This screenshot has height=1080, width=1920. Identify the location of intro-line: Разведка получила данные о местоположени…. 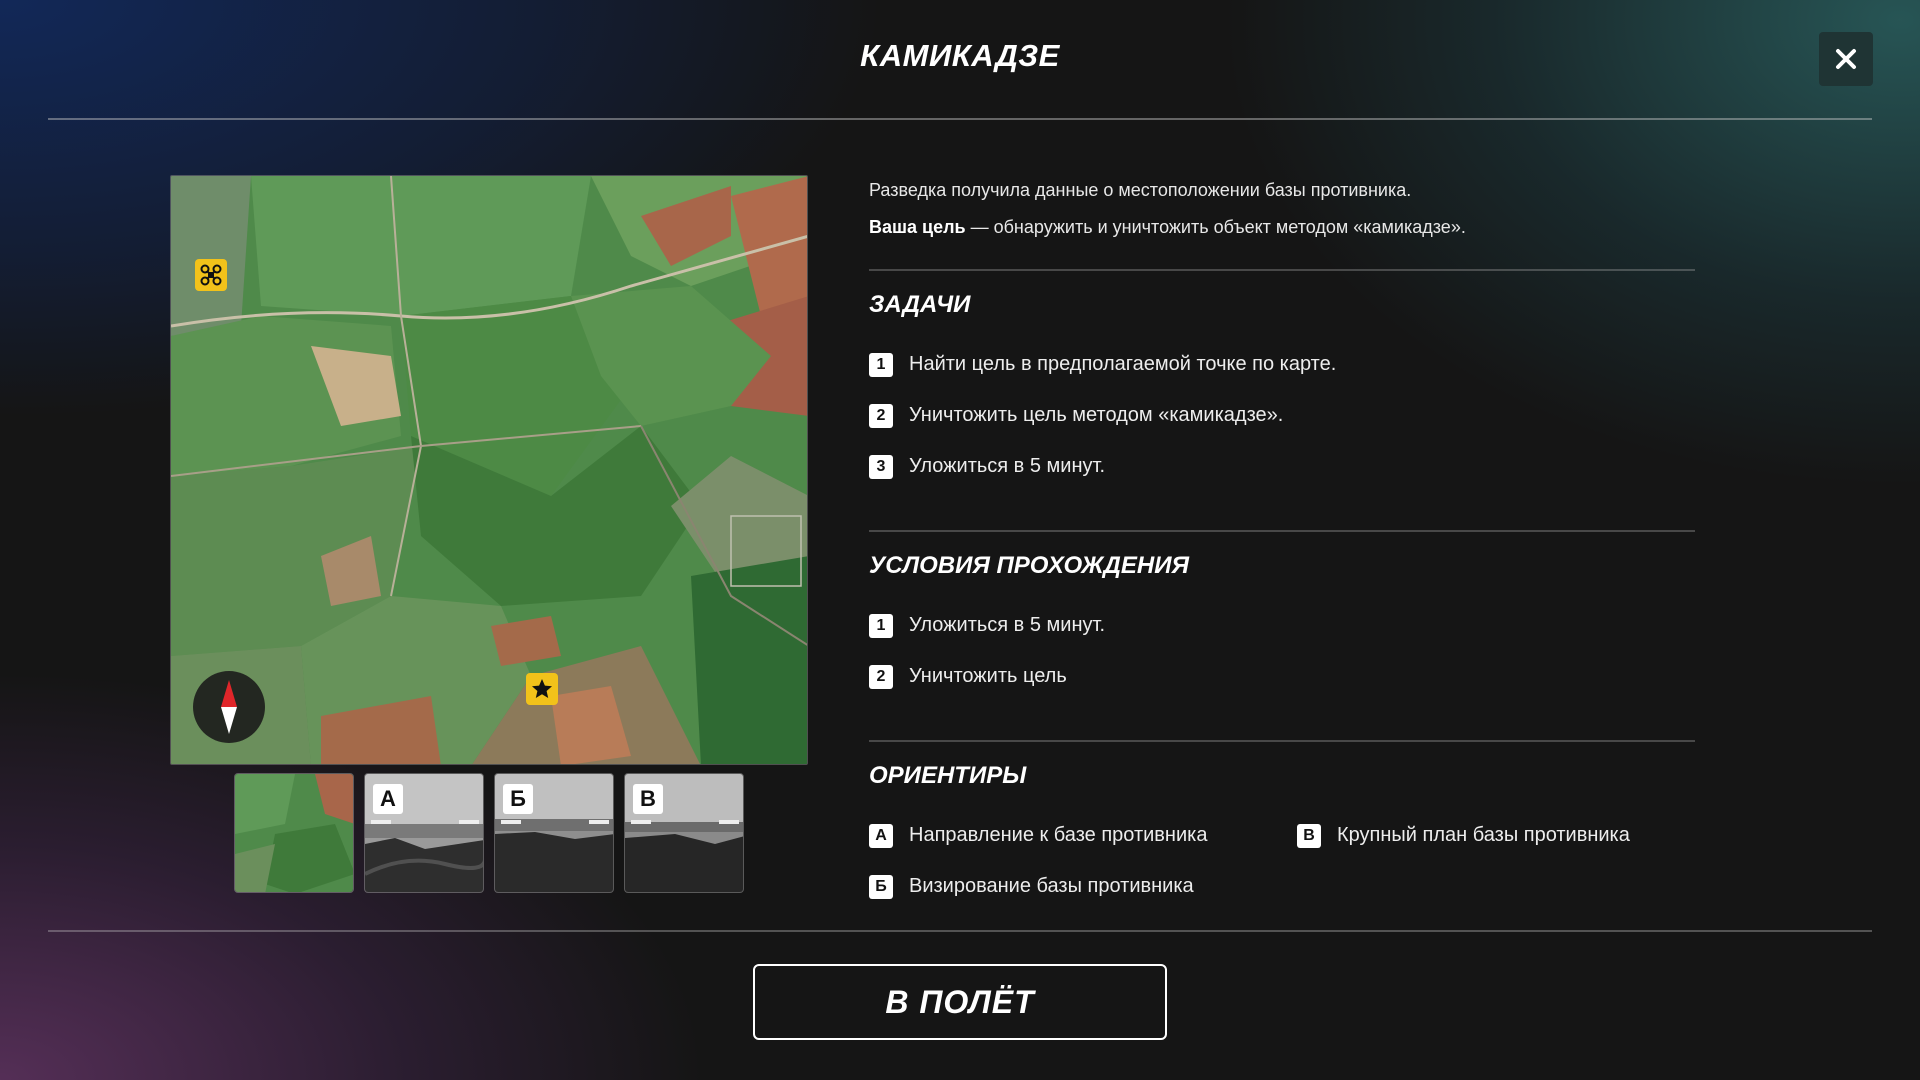
(1140, 190).